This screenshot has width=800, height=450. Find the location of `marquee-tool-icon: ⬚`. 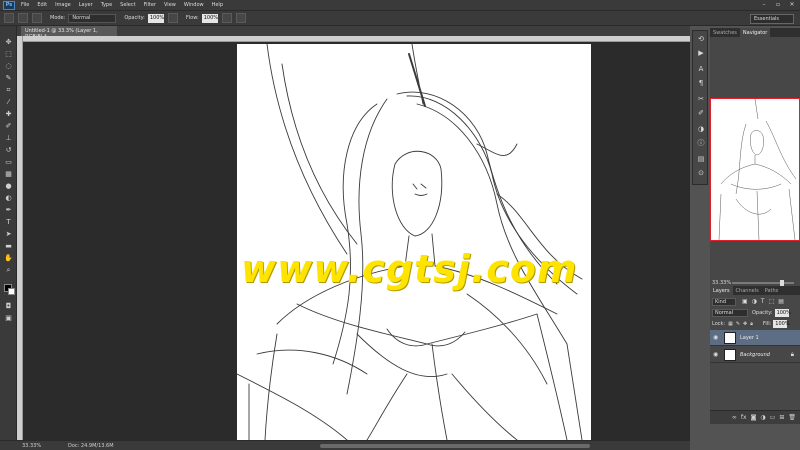

marquee-tool-icon: ⬚ is located at coordinates (8, 54).